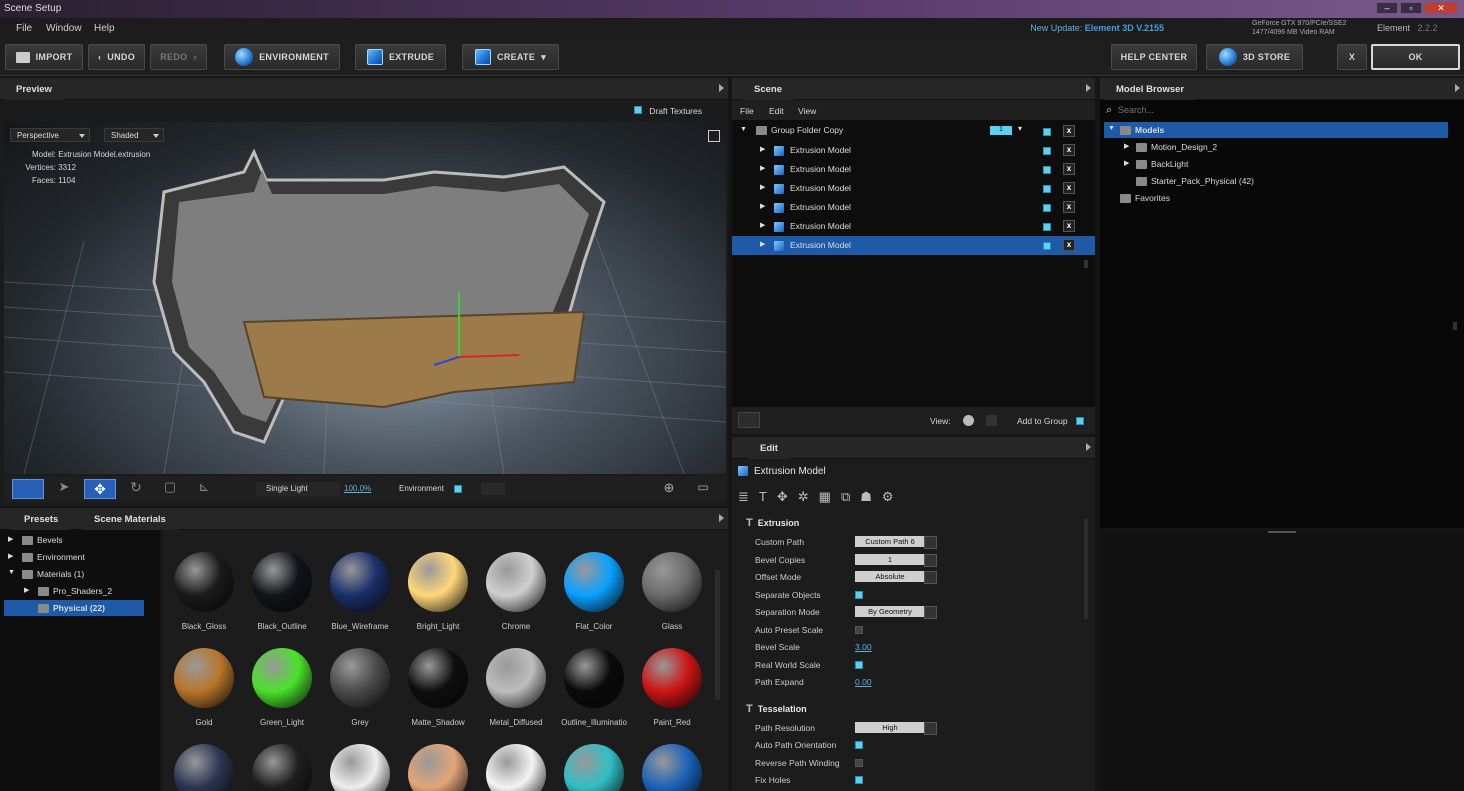 The image size is (1464, 791). Describe the element at coordinates (717, 635) in the screenshot. I see `materials-scrollbar` at that location.